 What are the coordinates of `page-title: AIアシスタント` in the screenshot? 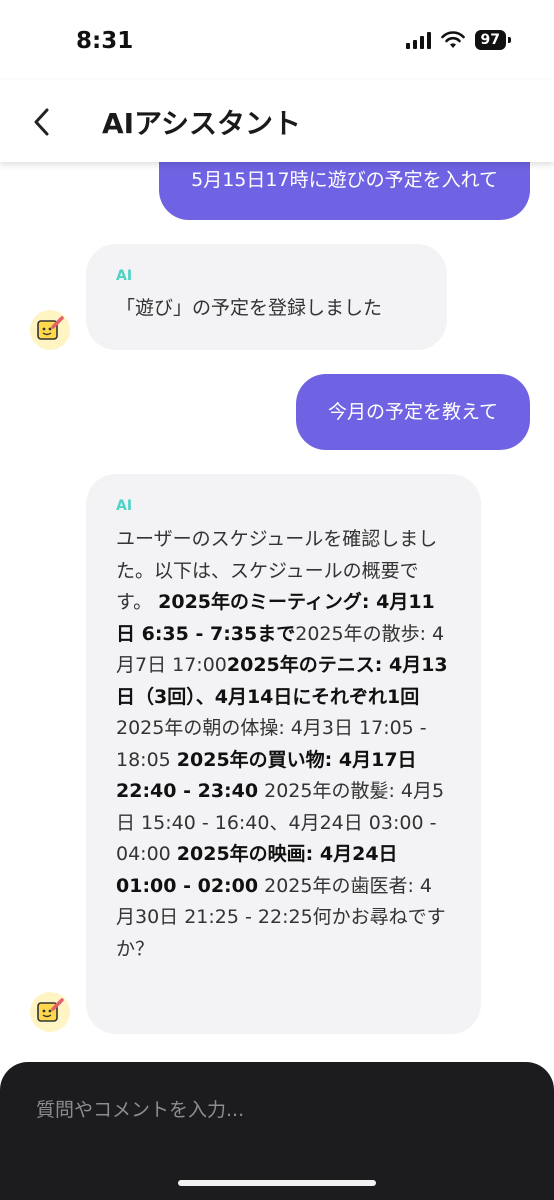 It's located at (201, 123).